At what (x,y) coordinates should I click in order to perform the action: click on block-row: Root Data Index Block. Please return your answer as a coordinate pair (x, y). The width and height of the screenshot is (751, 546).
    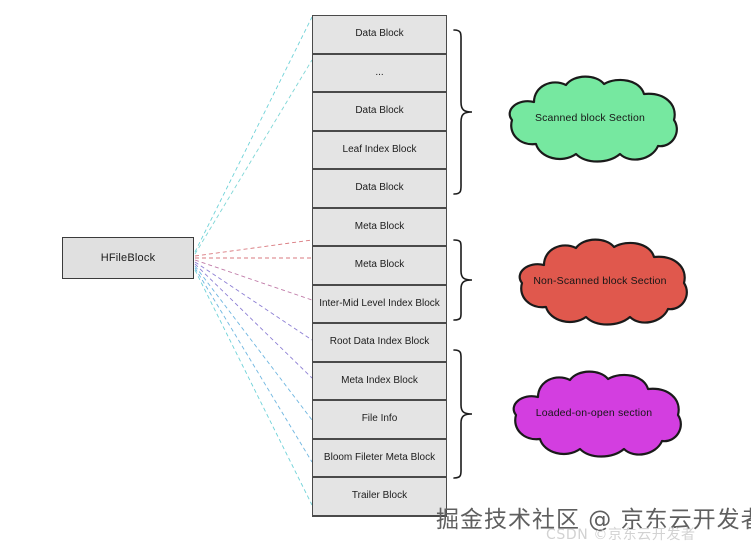
    Looking at the image, I should click on (379, 343).